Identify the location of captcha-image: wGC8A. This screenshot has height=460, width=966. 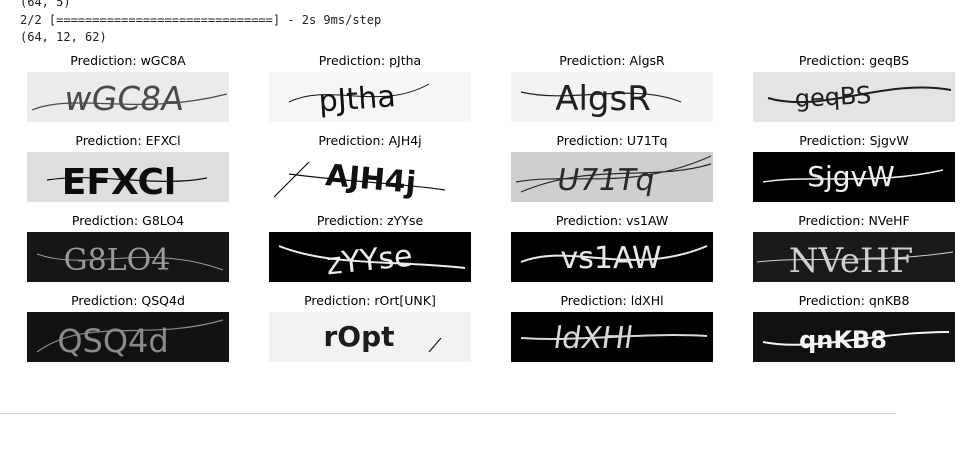
(128, 97).